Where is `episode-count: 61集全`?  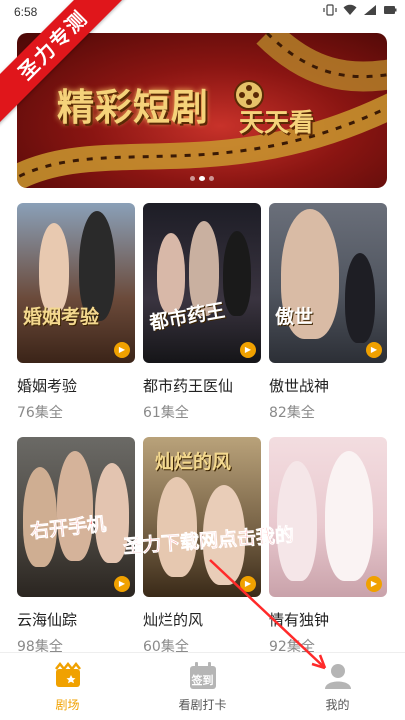
episode-count: 61集全 is located at coordinates (166, 413).